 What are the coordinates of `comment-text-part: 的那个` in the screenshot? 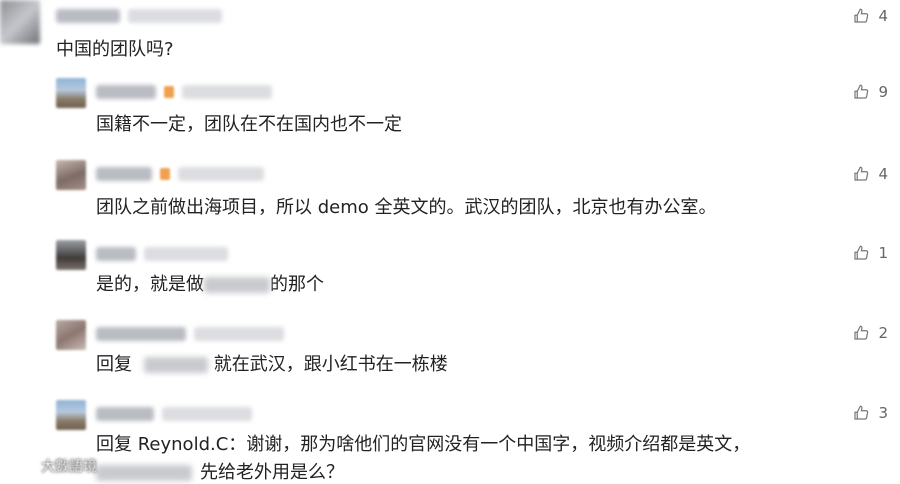 It's located at (297, 284).